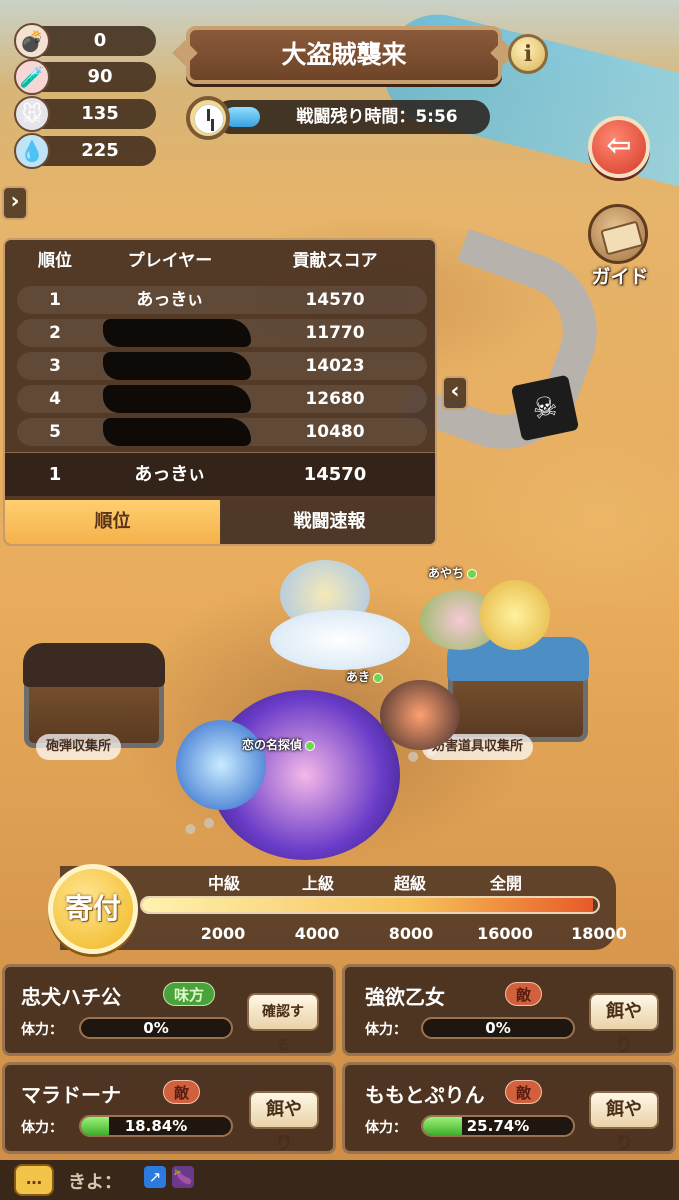 The width and height of the screenshot is (679, 1200). I want to click on player-name-tag: あやち, so click(453, 572).